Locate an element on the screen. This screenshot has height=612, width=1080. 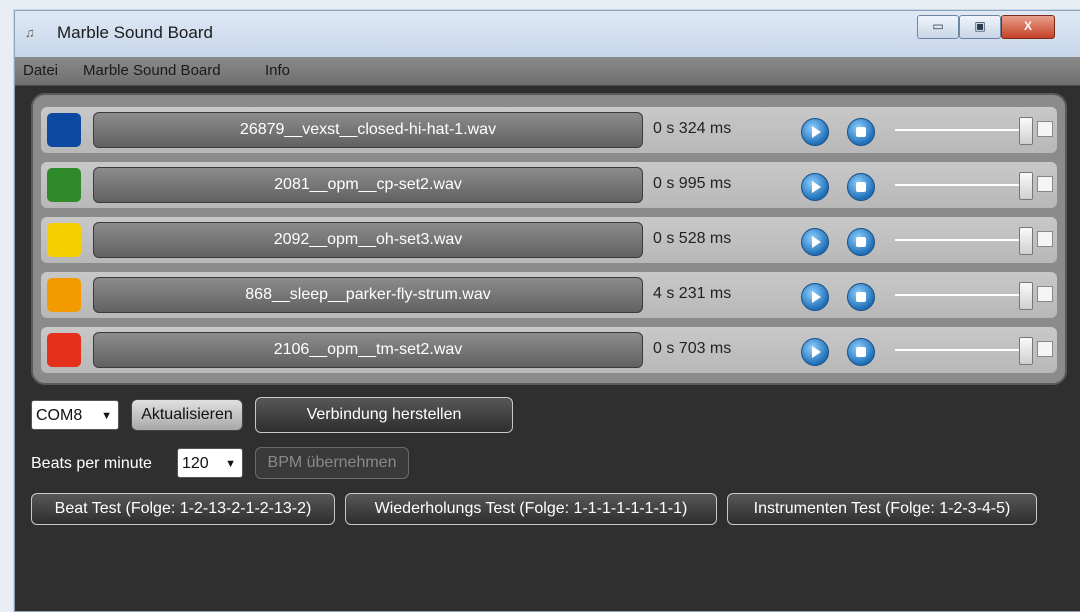
refresh-button: Aktualisieren is located at coordinates (187, 415).